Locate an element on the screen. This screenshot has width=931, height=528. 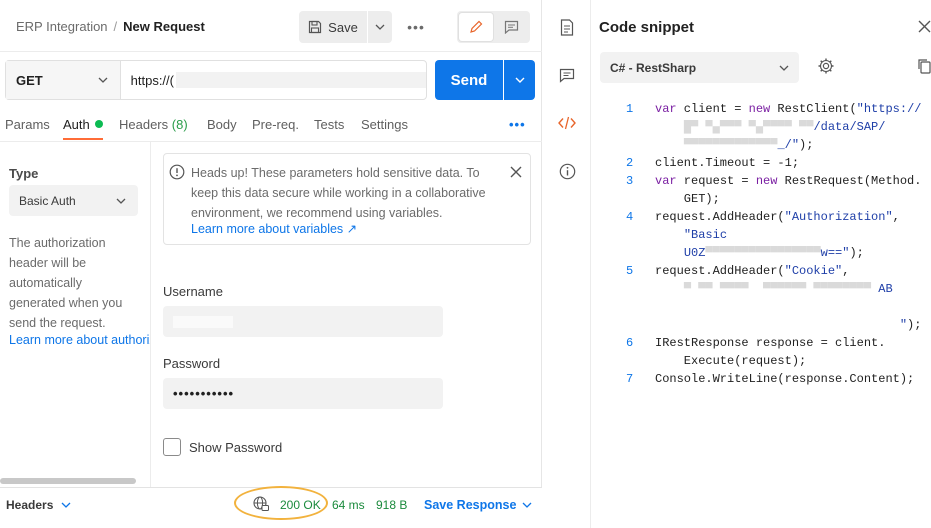
snippet-title: Code snippet is located at coordinates (647, 27).